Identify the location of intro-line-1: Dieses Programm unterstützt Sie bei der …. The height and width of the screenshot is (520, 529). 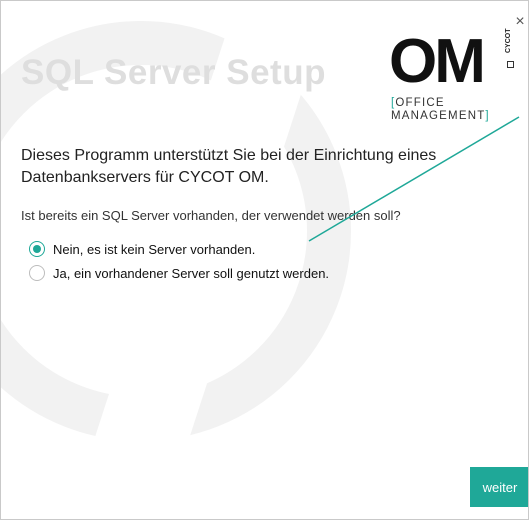
(229, 155).